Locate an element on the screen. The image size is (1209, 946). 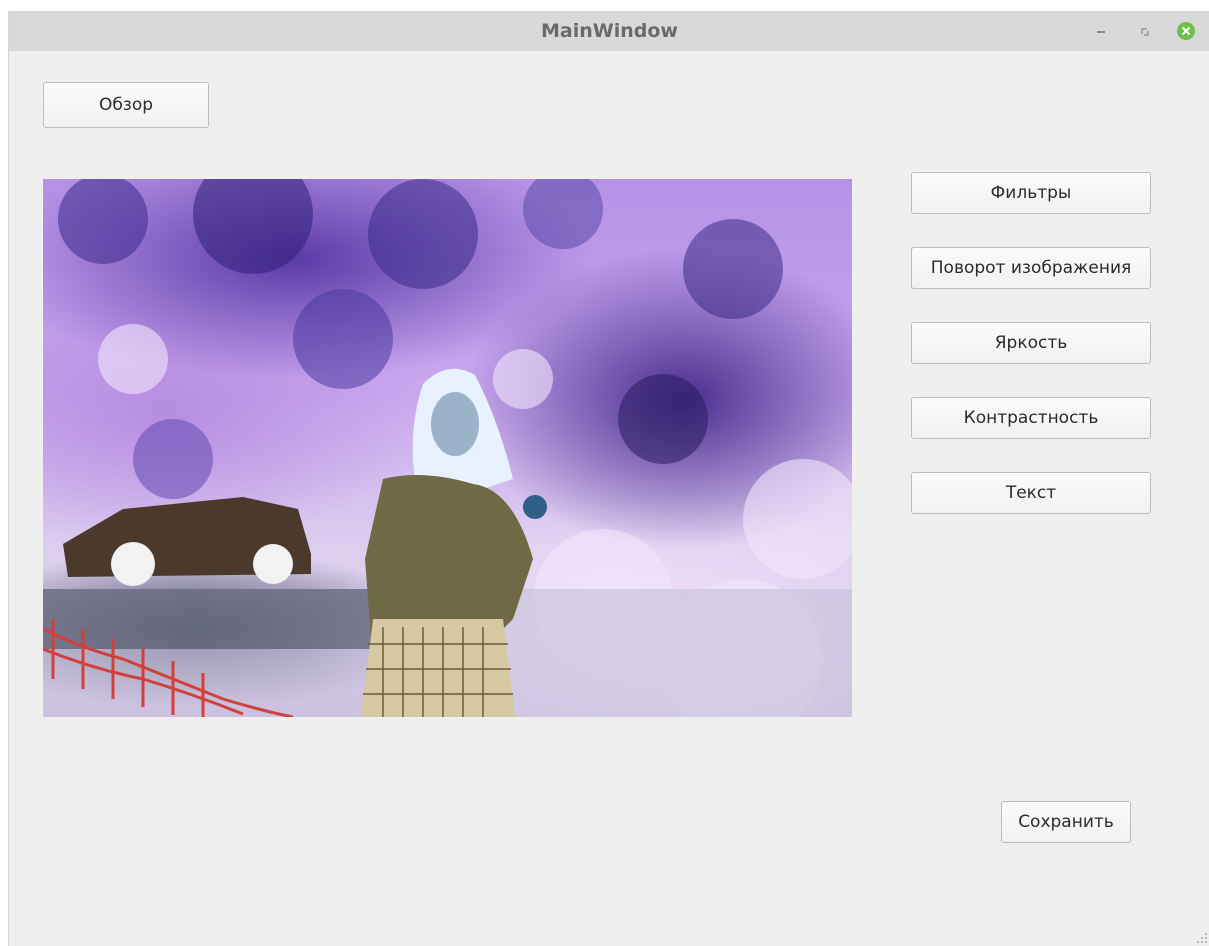
minimize-icon is located at coordinates (1101, 31).